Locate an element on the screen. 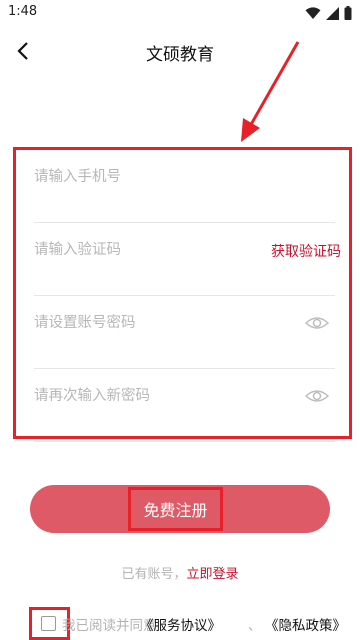 The width and height of the screenshot is (360, 640). code-input is located at coordinates (149, 250).